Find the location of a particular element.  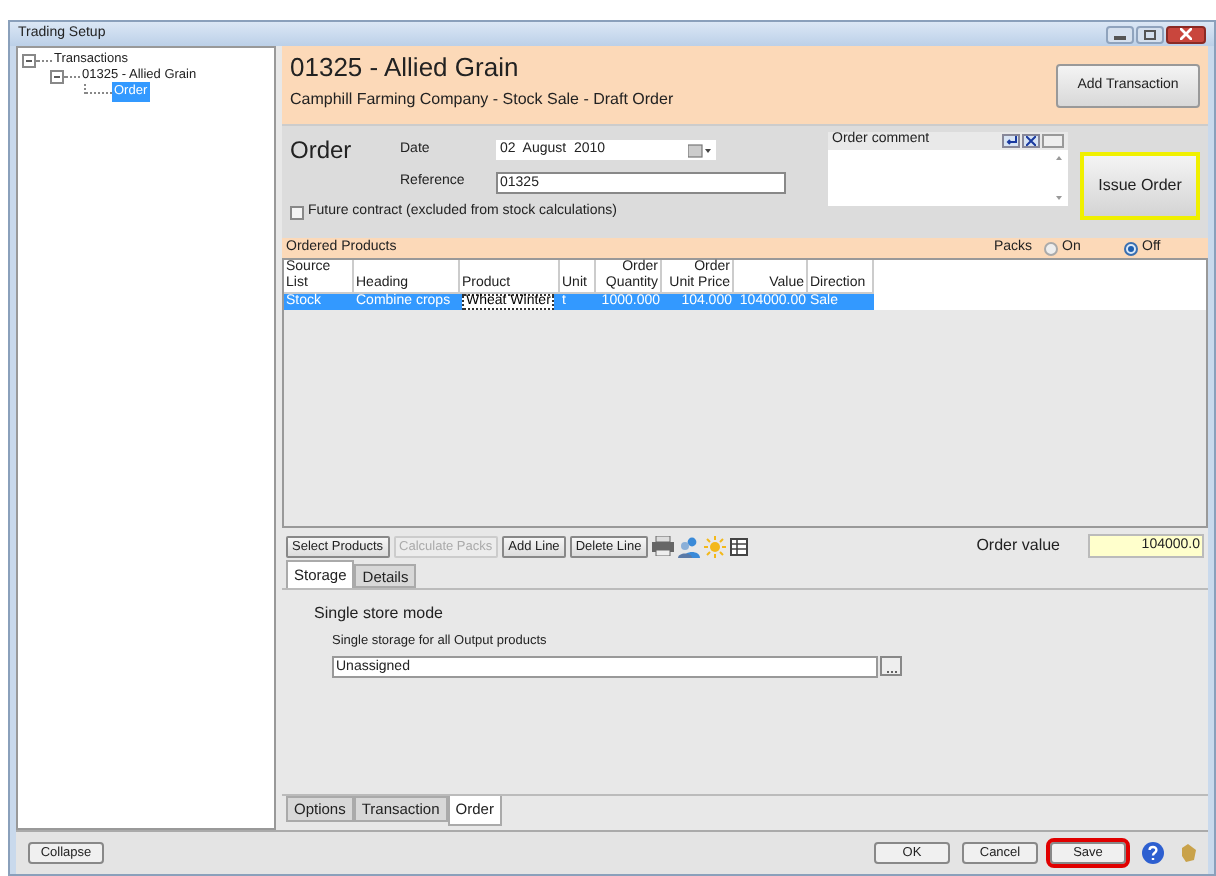

transaction-title: 01325 - Allied Grain is located at coordinates (405, 67).